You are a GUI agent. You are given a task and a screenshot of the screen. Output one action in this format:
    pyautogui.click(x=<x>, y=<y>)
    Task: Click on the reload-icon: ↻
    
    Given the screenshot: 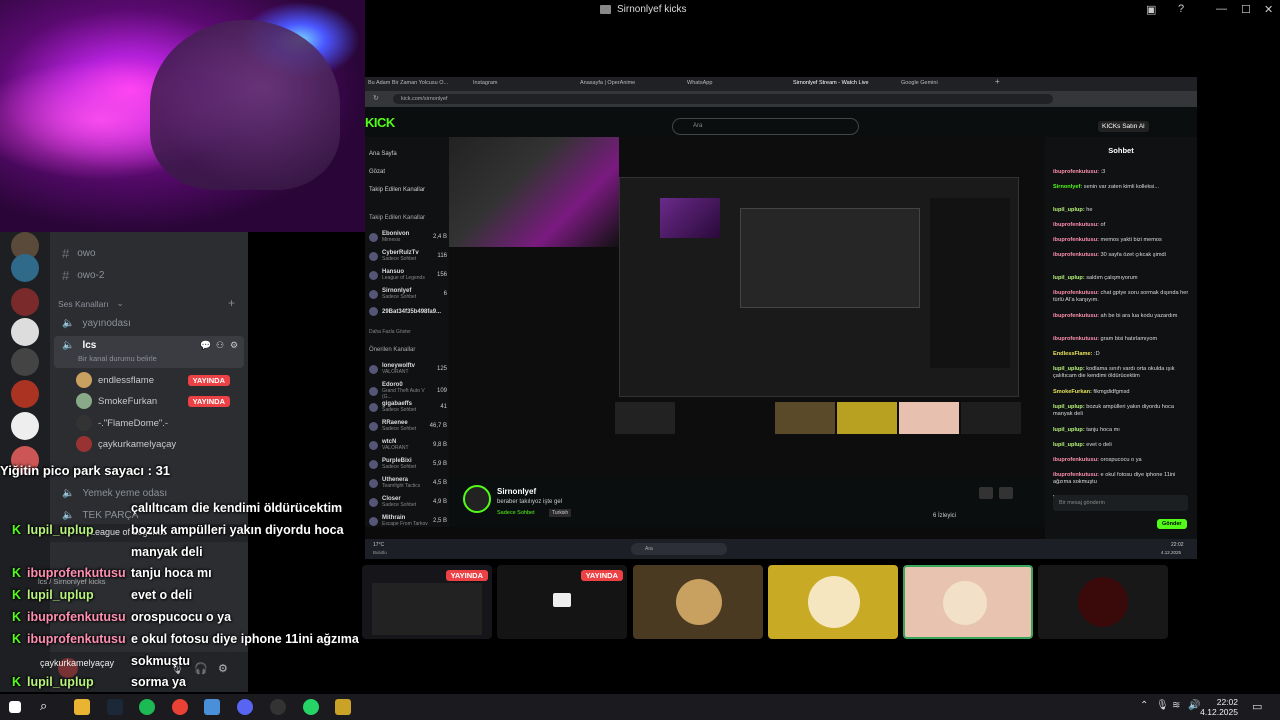 What is the action you would take?
    pyautogui.click(x=376, y=98)
    